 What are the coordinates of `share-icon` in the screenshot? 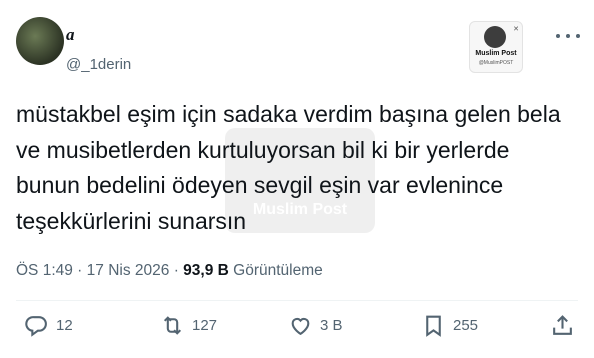 It's located at (562, 325).